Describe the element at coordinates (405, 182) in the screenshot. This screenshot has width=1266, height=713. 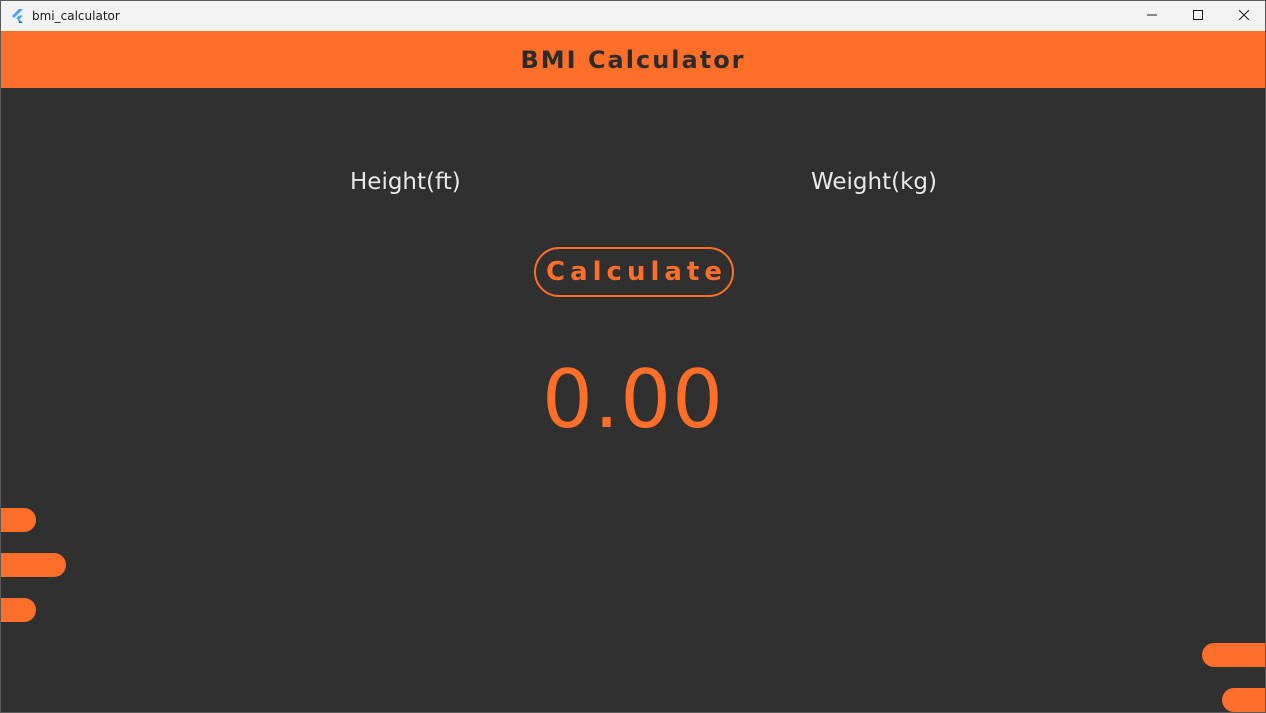
I see `height-input-label: Height(ft)` at that location.